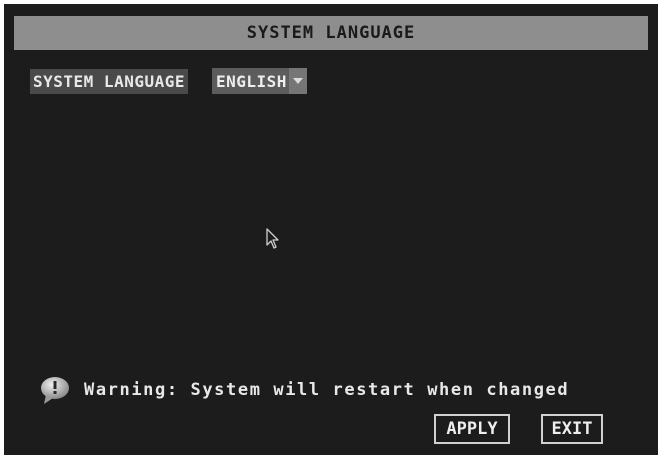 This screenshot has height=460, width=665. I want to click on warning-bubble-icon, so click(55, 390).